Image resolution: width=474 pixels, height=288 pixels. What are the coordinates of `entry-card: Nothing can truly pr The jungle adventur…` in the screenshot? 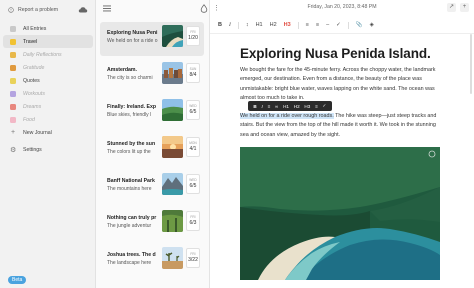 It's located at (152, 224).